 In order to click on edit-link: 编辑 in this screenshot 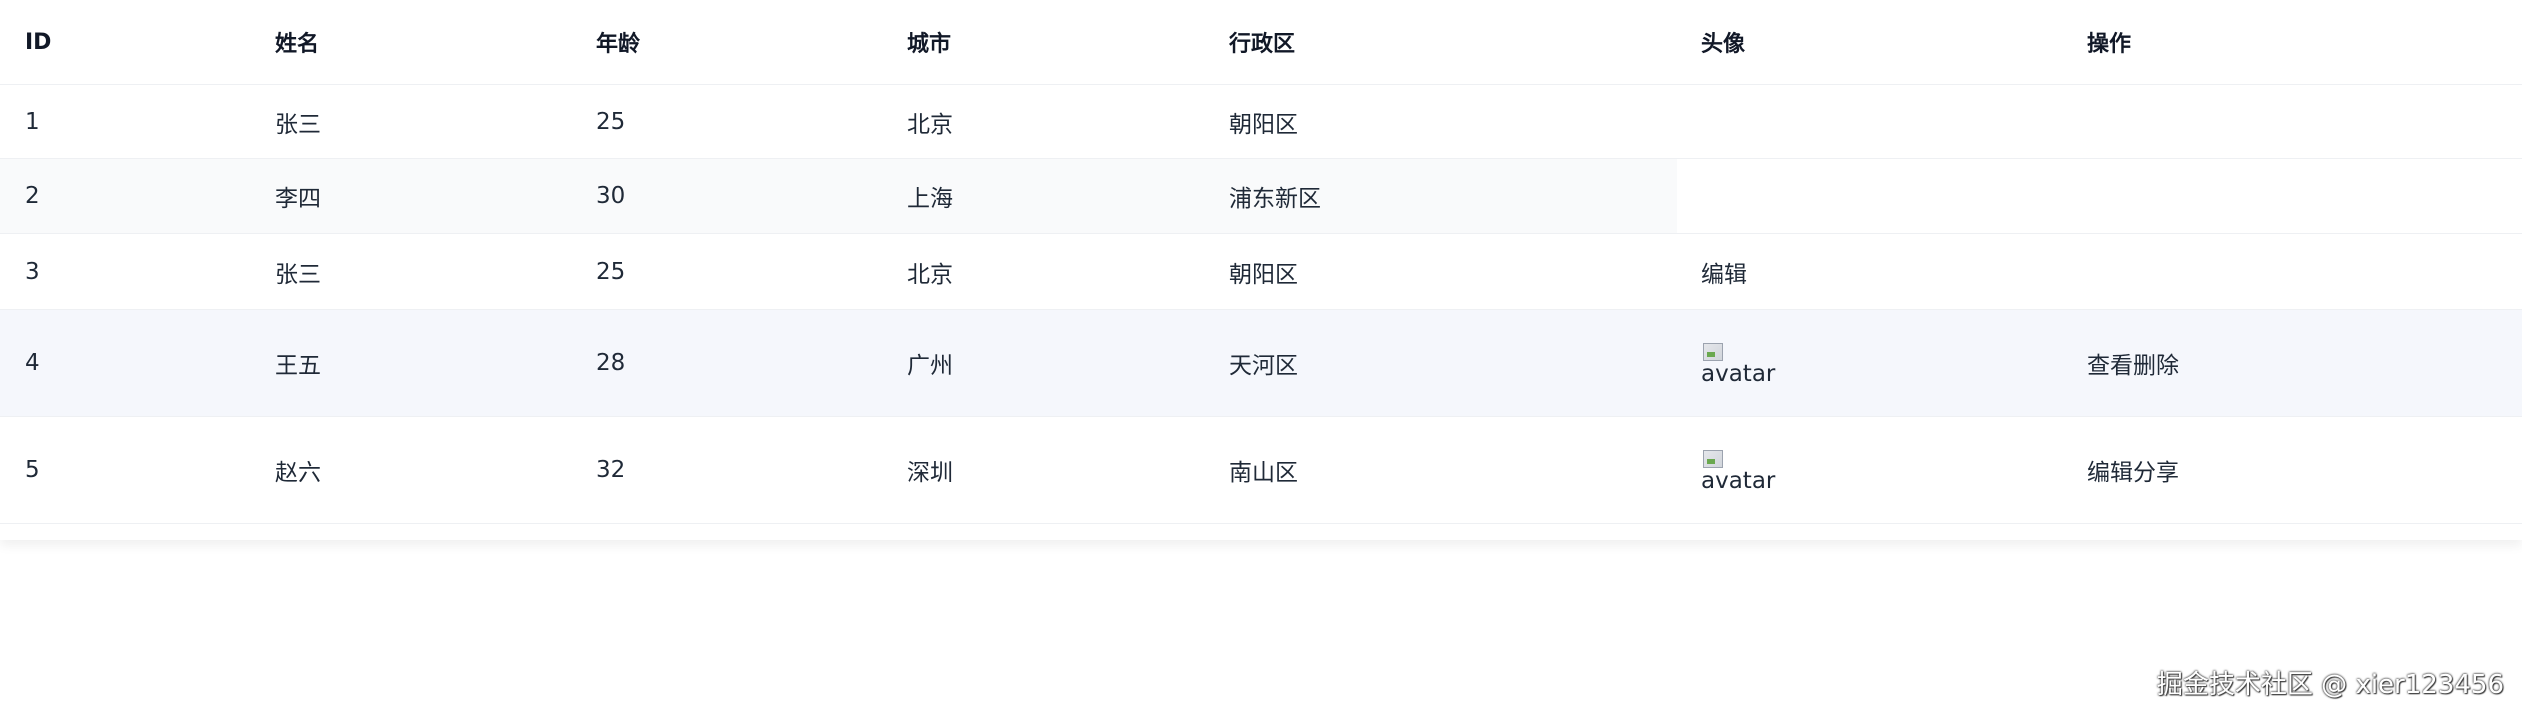, I will do `click(1724, 271)`.